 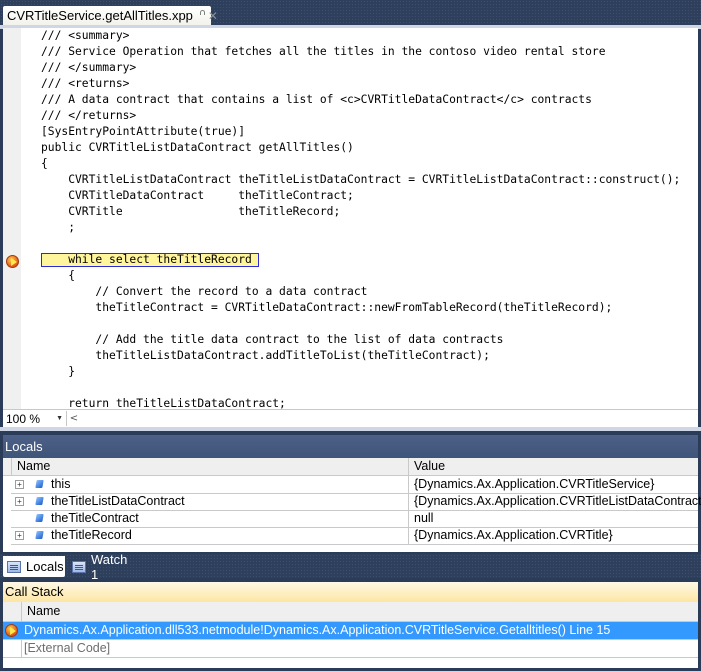 What do you see at coordinates (350, 446) in the screenshot?
I see `locals-window-title: Locals` at bounding box center [350, 446].